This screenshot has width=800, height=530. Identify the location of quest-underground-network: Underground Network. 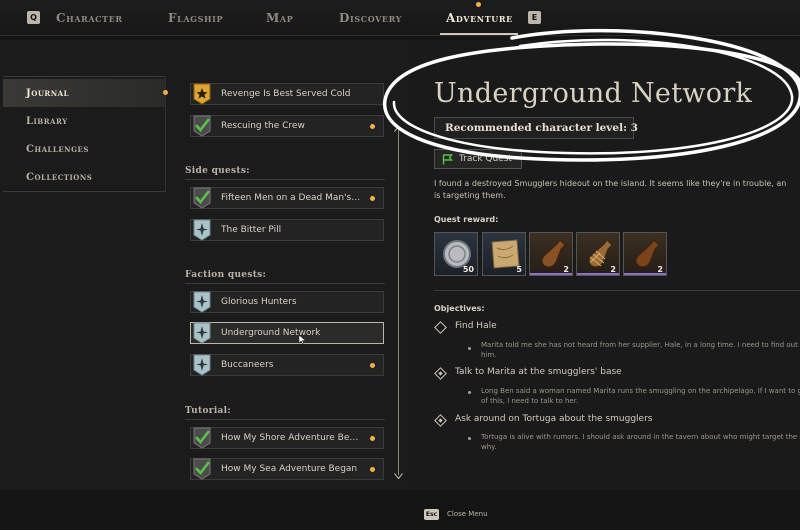
(287, 333).